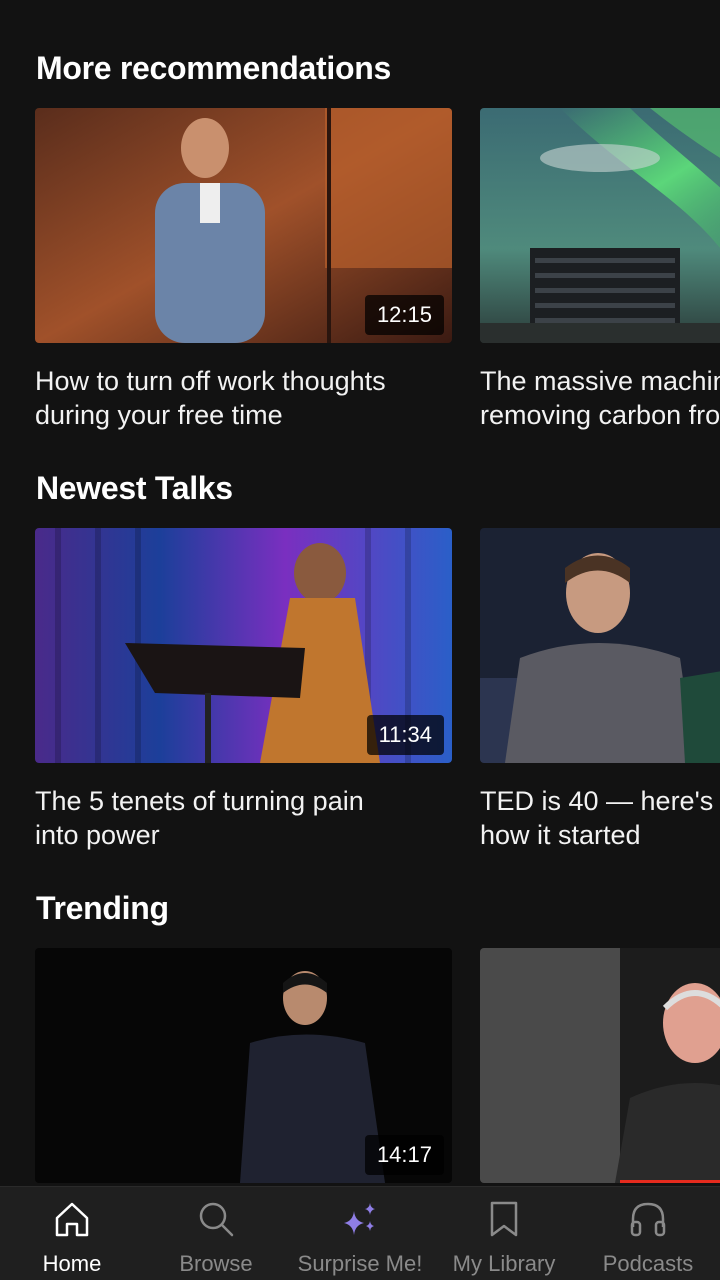 This screenshot has height=1280, width=720. I want to click on duration-badge: 12:15, so click(404, 315).